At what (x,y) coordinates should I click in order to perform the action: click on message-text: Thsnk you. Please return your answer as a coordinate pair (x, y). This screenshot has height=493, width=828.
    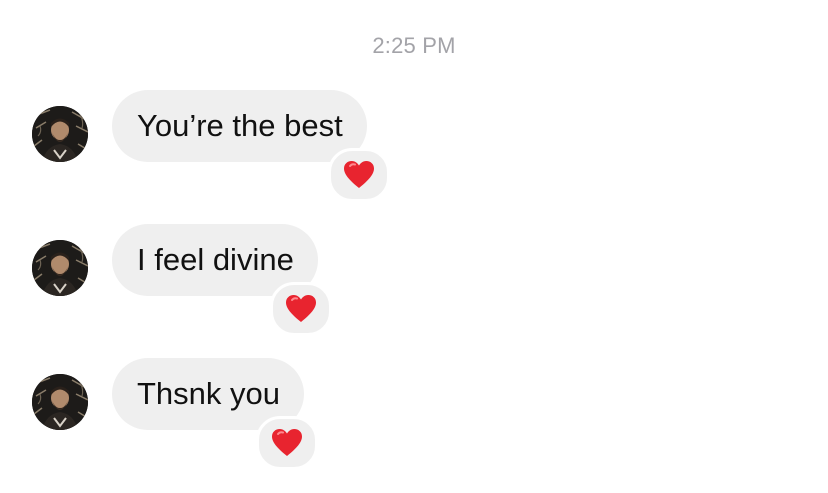
    Looking at the image, I should click on (209, 393).